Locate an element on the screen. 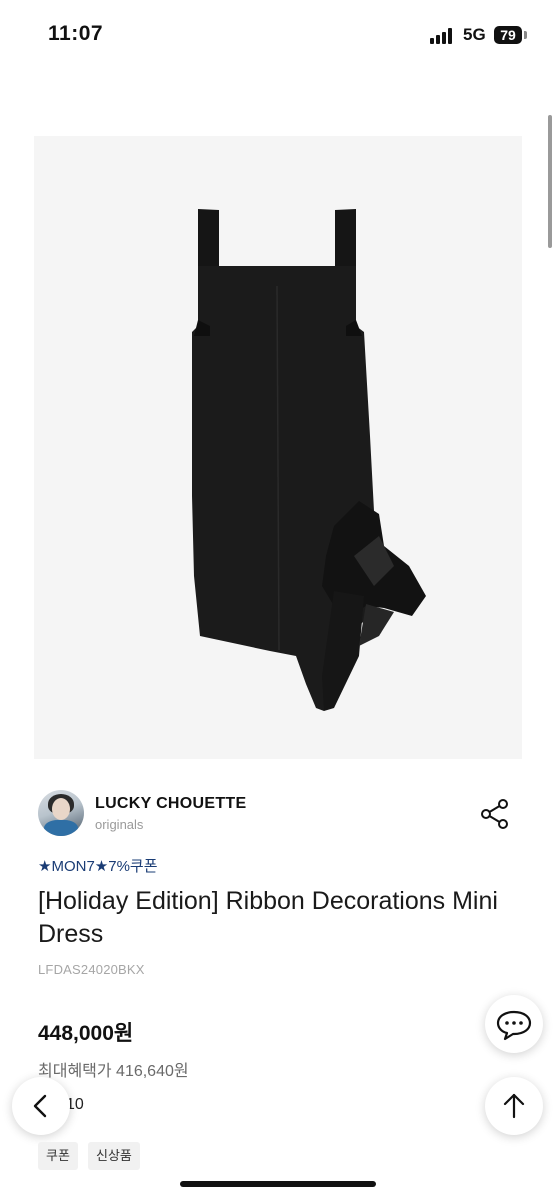 The image size is (555, 1200). chat-button is located at coordinates (514, 1024).